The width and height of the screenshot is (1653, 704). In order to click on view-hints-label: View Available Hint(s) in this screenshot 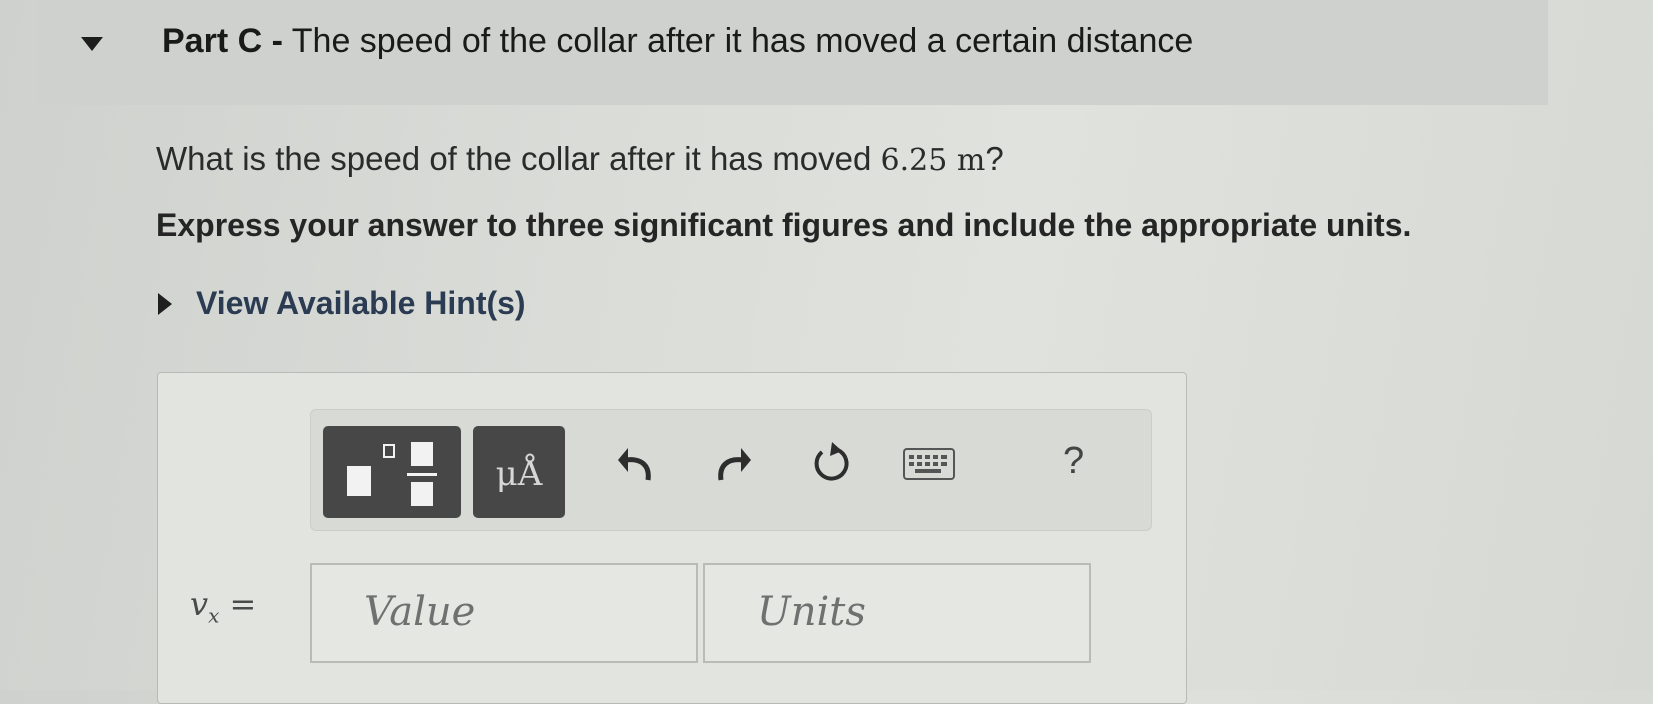, I will do `click(361, 303)`.